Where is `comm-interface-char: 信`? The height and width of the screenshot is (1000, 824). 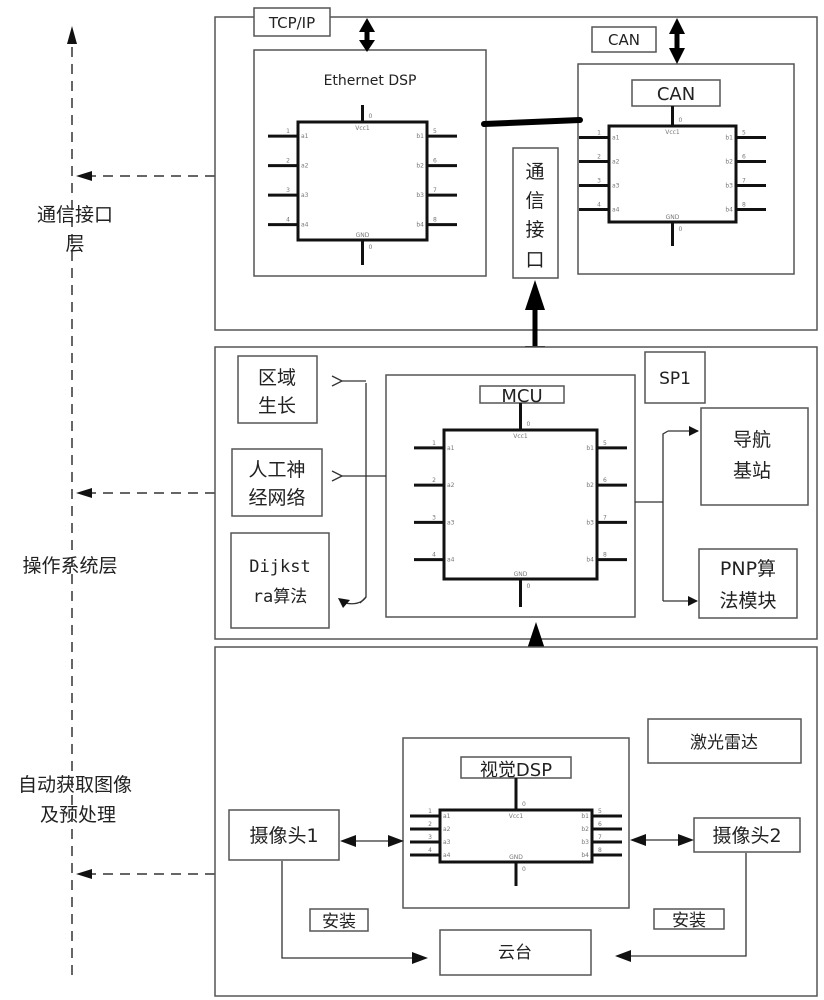
comm-interface-char: 信 is located at coordinates (534, 201).